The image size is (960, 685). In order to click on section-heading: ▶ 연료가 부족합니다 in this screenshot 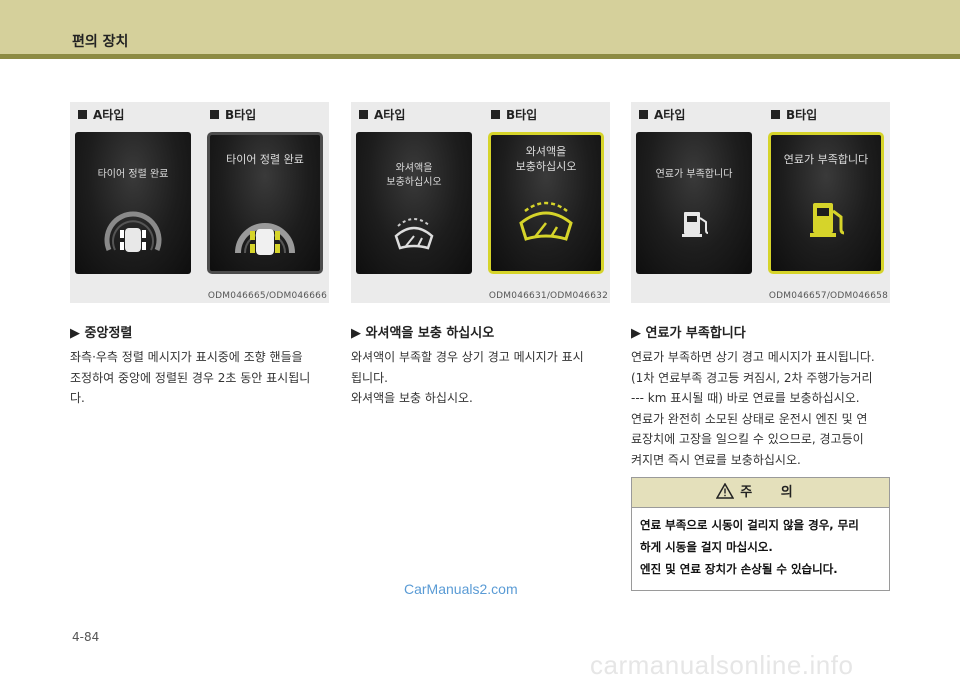, I will do `click(688, 333)`.